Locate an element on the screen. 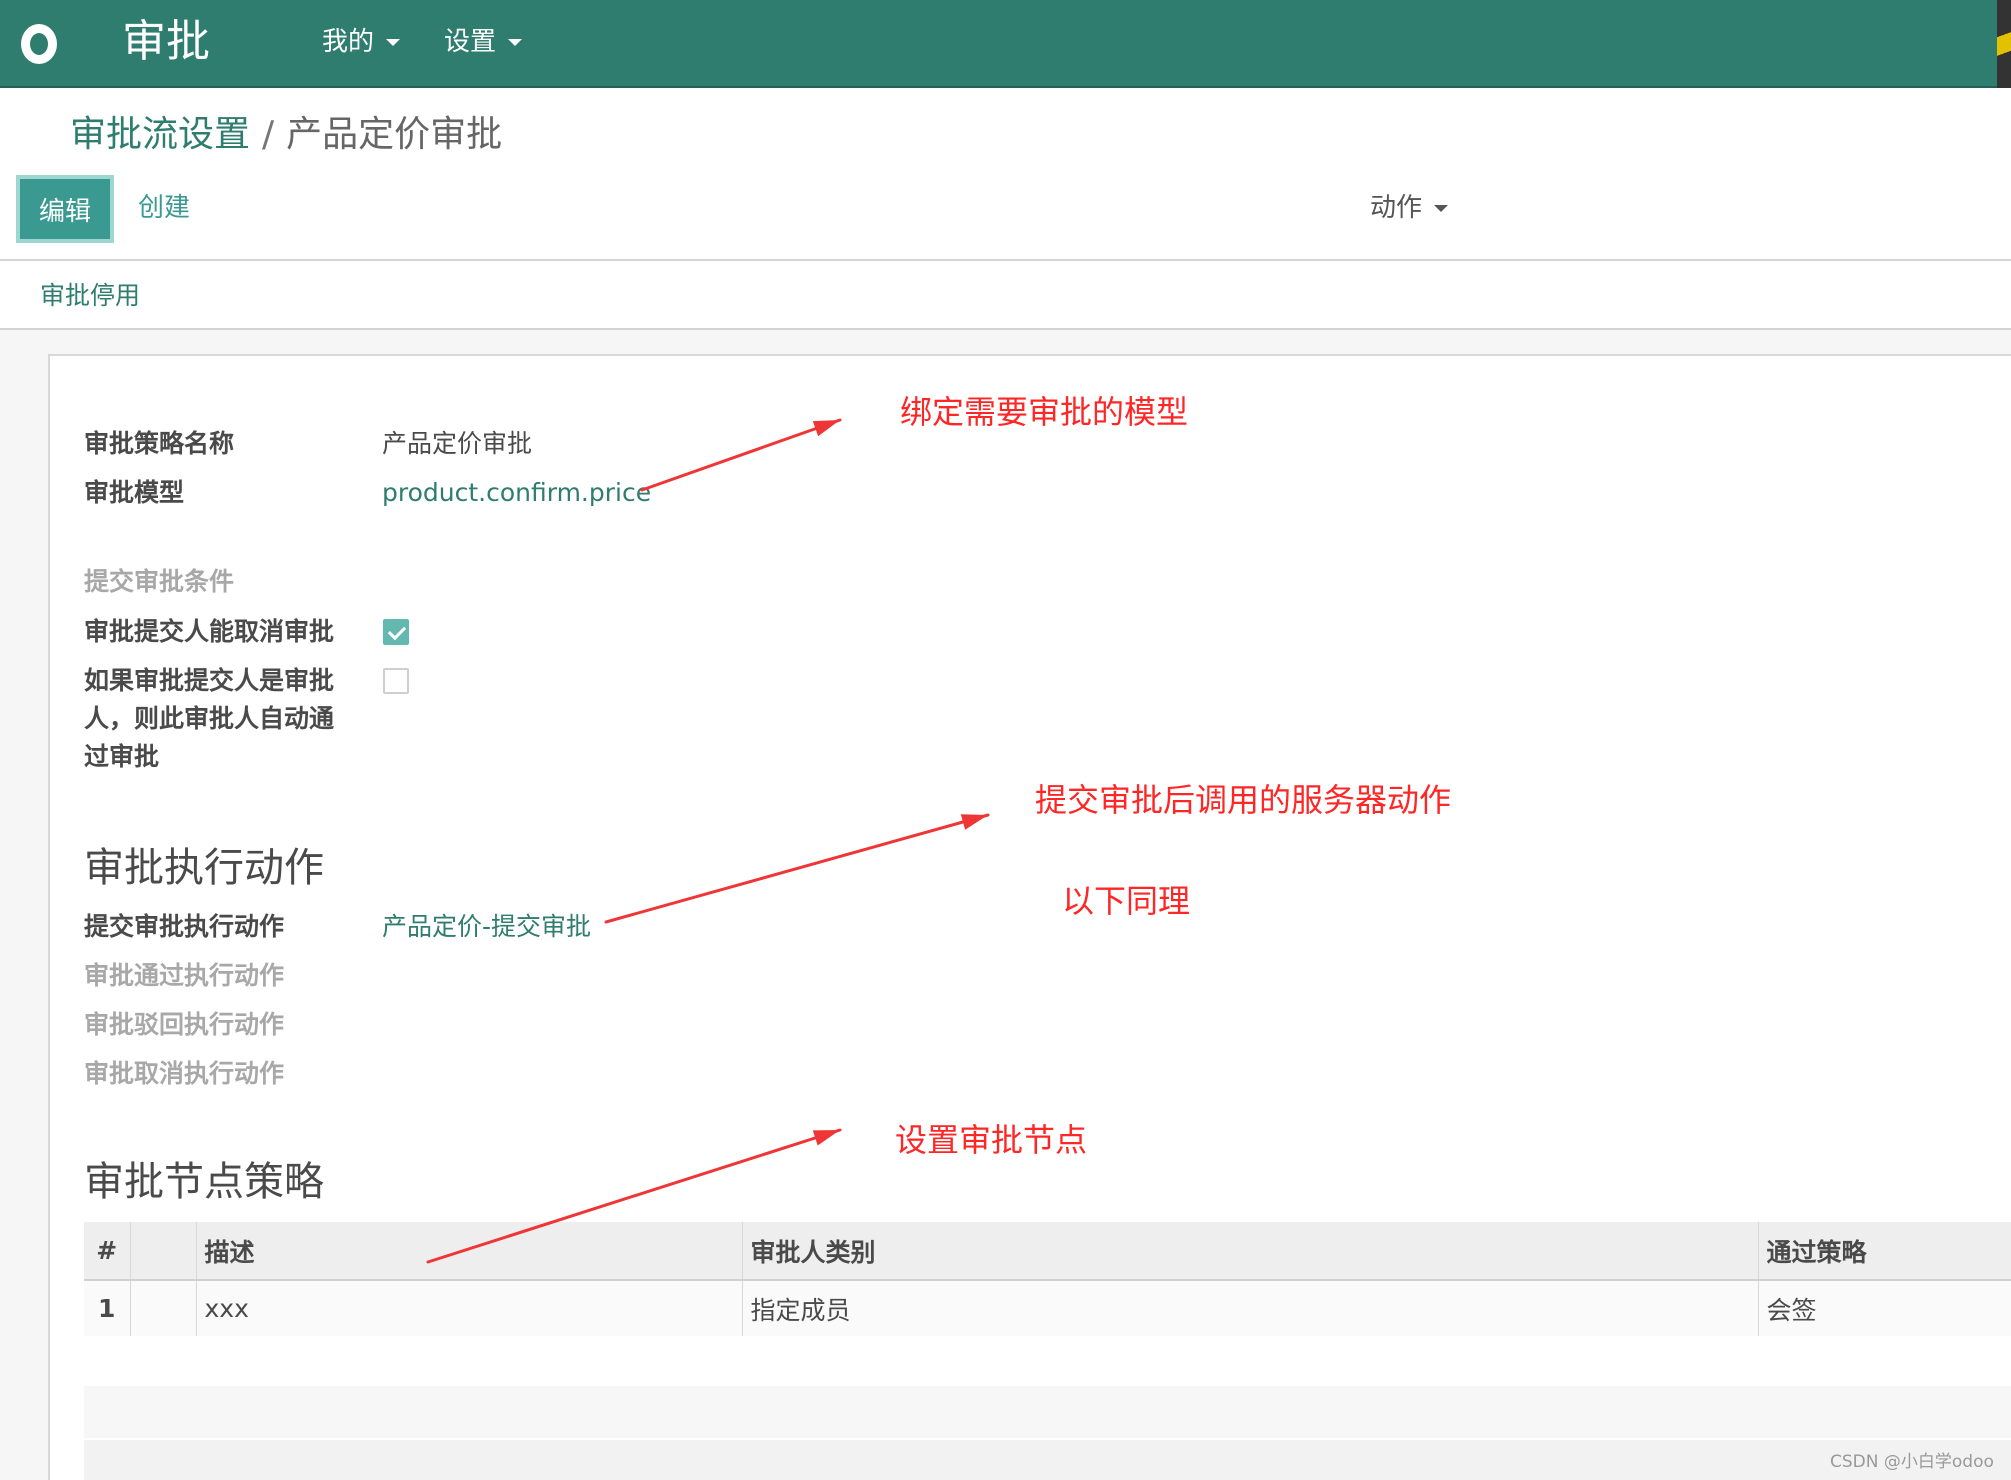  cell-description: xxx is located at coordinates (468, 1308).